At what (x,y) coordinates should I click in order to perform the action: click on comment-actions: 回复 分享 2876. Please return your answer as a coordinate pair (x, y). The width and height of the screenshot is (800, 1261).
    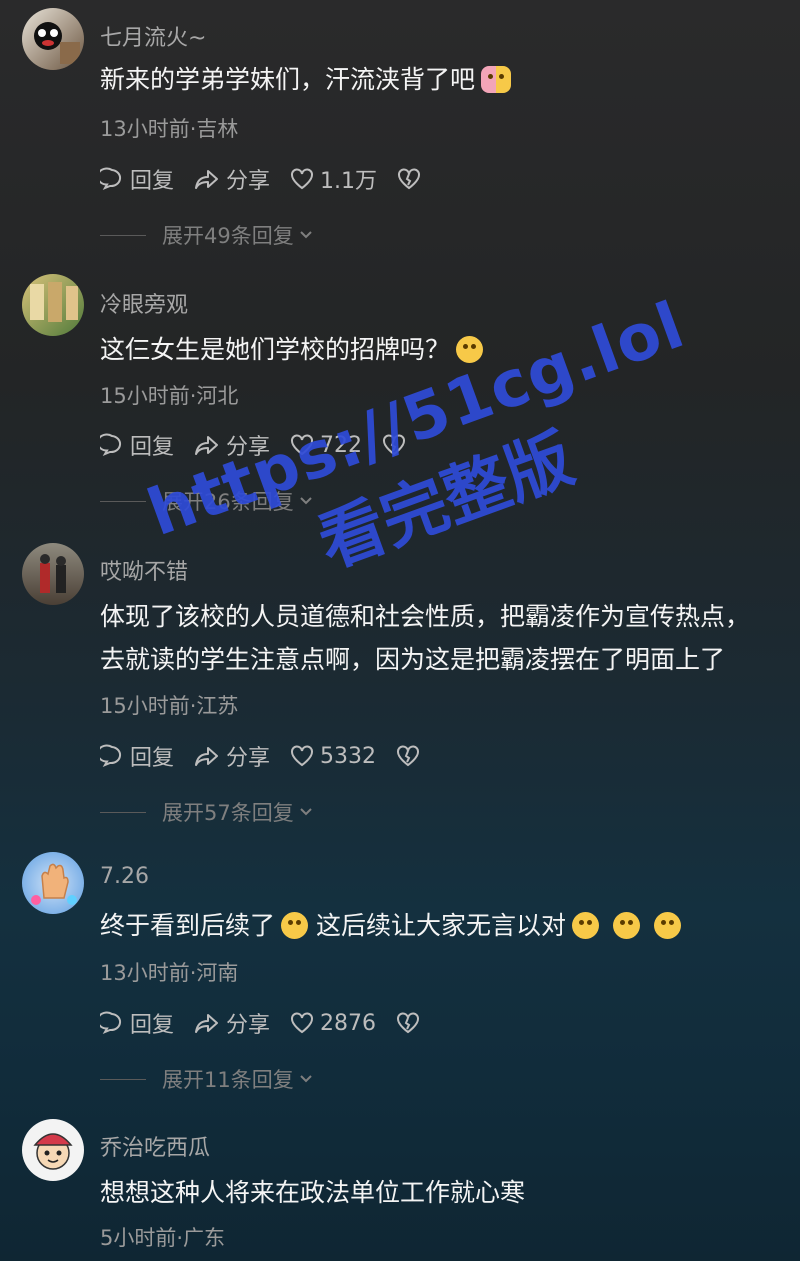
    Looking at the image, I should click on (273, 1023).